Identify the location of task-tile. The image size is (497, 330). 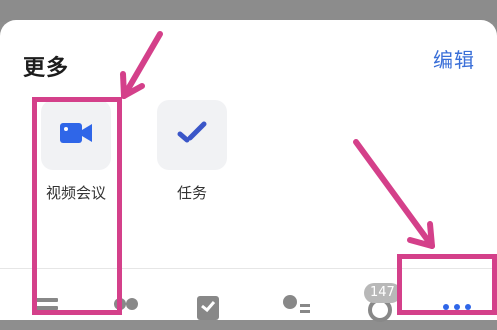
(192, 135).